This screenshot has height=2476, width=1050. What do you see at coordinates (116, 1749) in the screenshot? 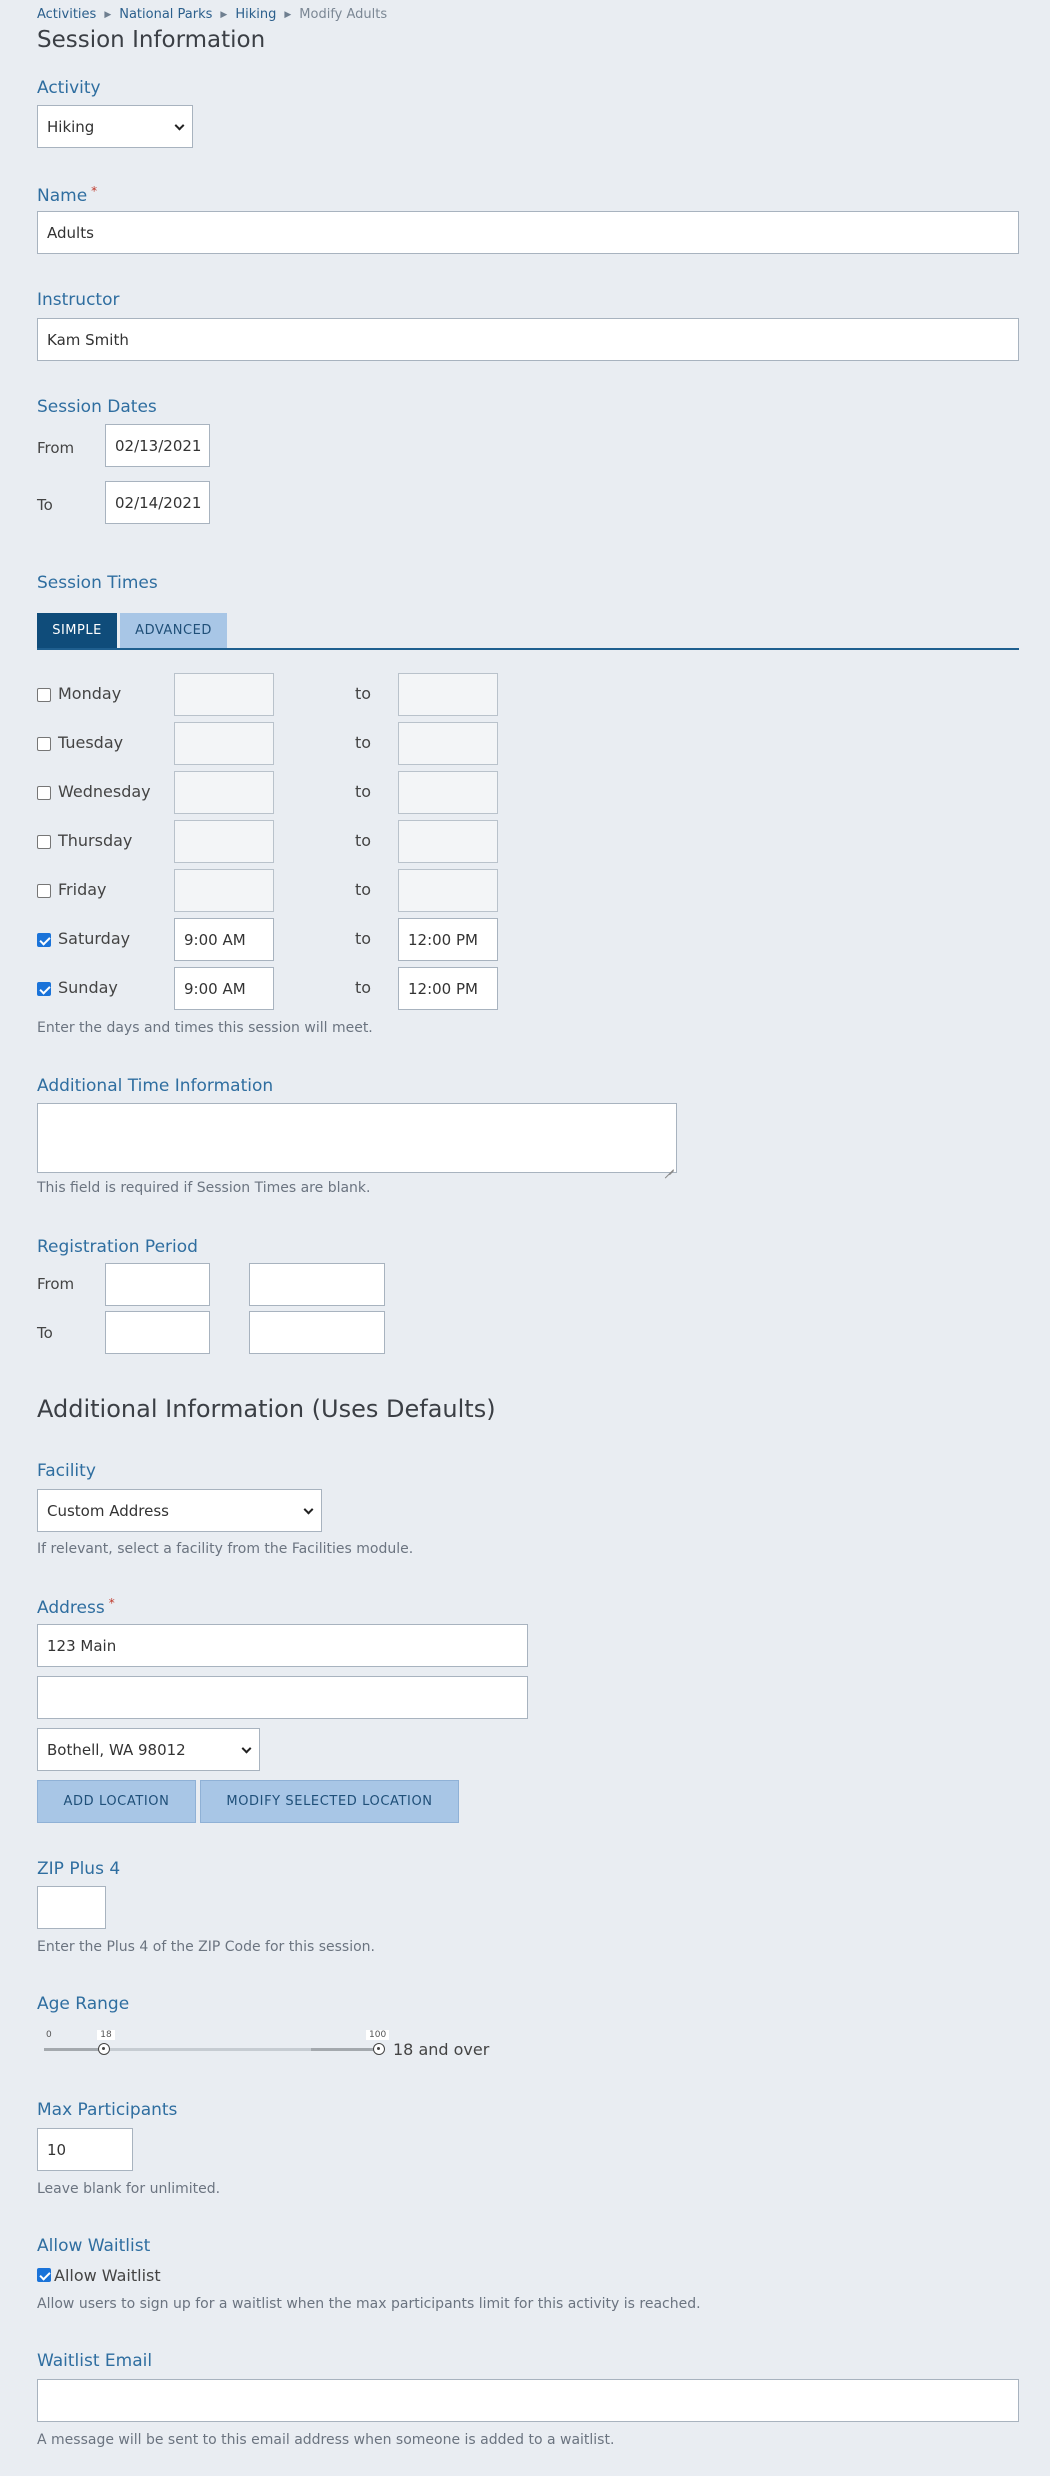
I see `location-select-value: Bothell, WA 98012` at bounding box center [116, 1749].